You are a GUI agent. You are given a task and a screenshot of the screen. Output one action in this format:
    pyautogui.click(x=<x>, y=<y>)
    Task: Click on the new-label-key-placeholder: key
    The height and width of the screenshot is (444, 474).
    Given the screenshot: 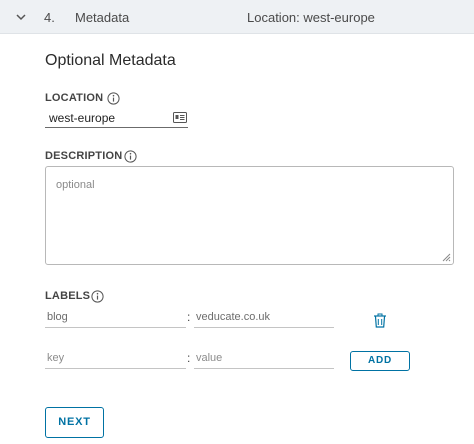 What is the action you would take?
    pyautogui.click(x=56, y=358)
    